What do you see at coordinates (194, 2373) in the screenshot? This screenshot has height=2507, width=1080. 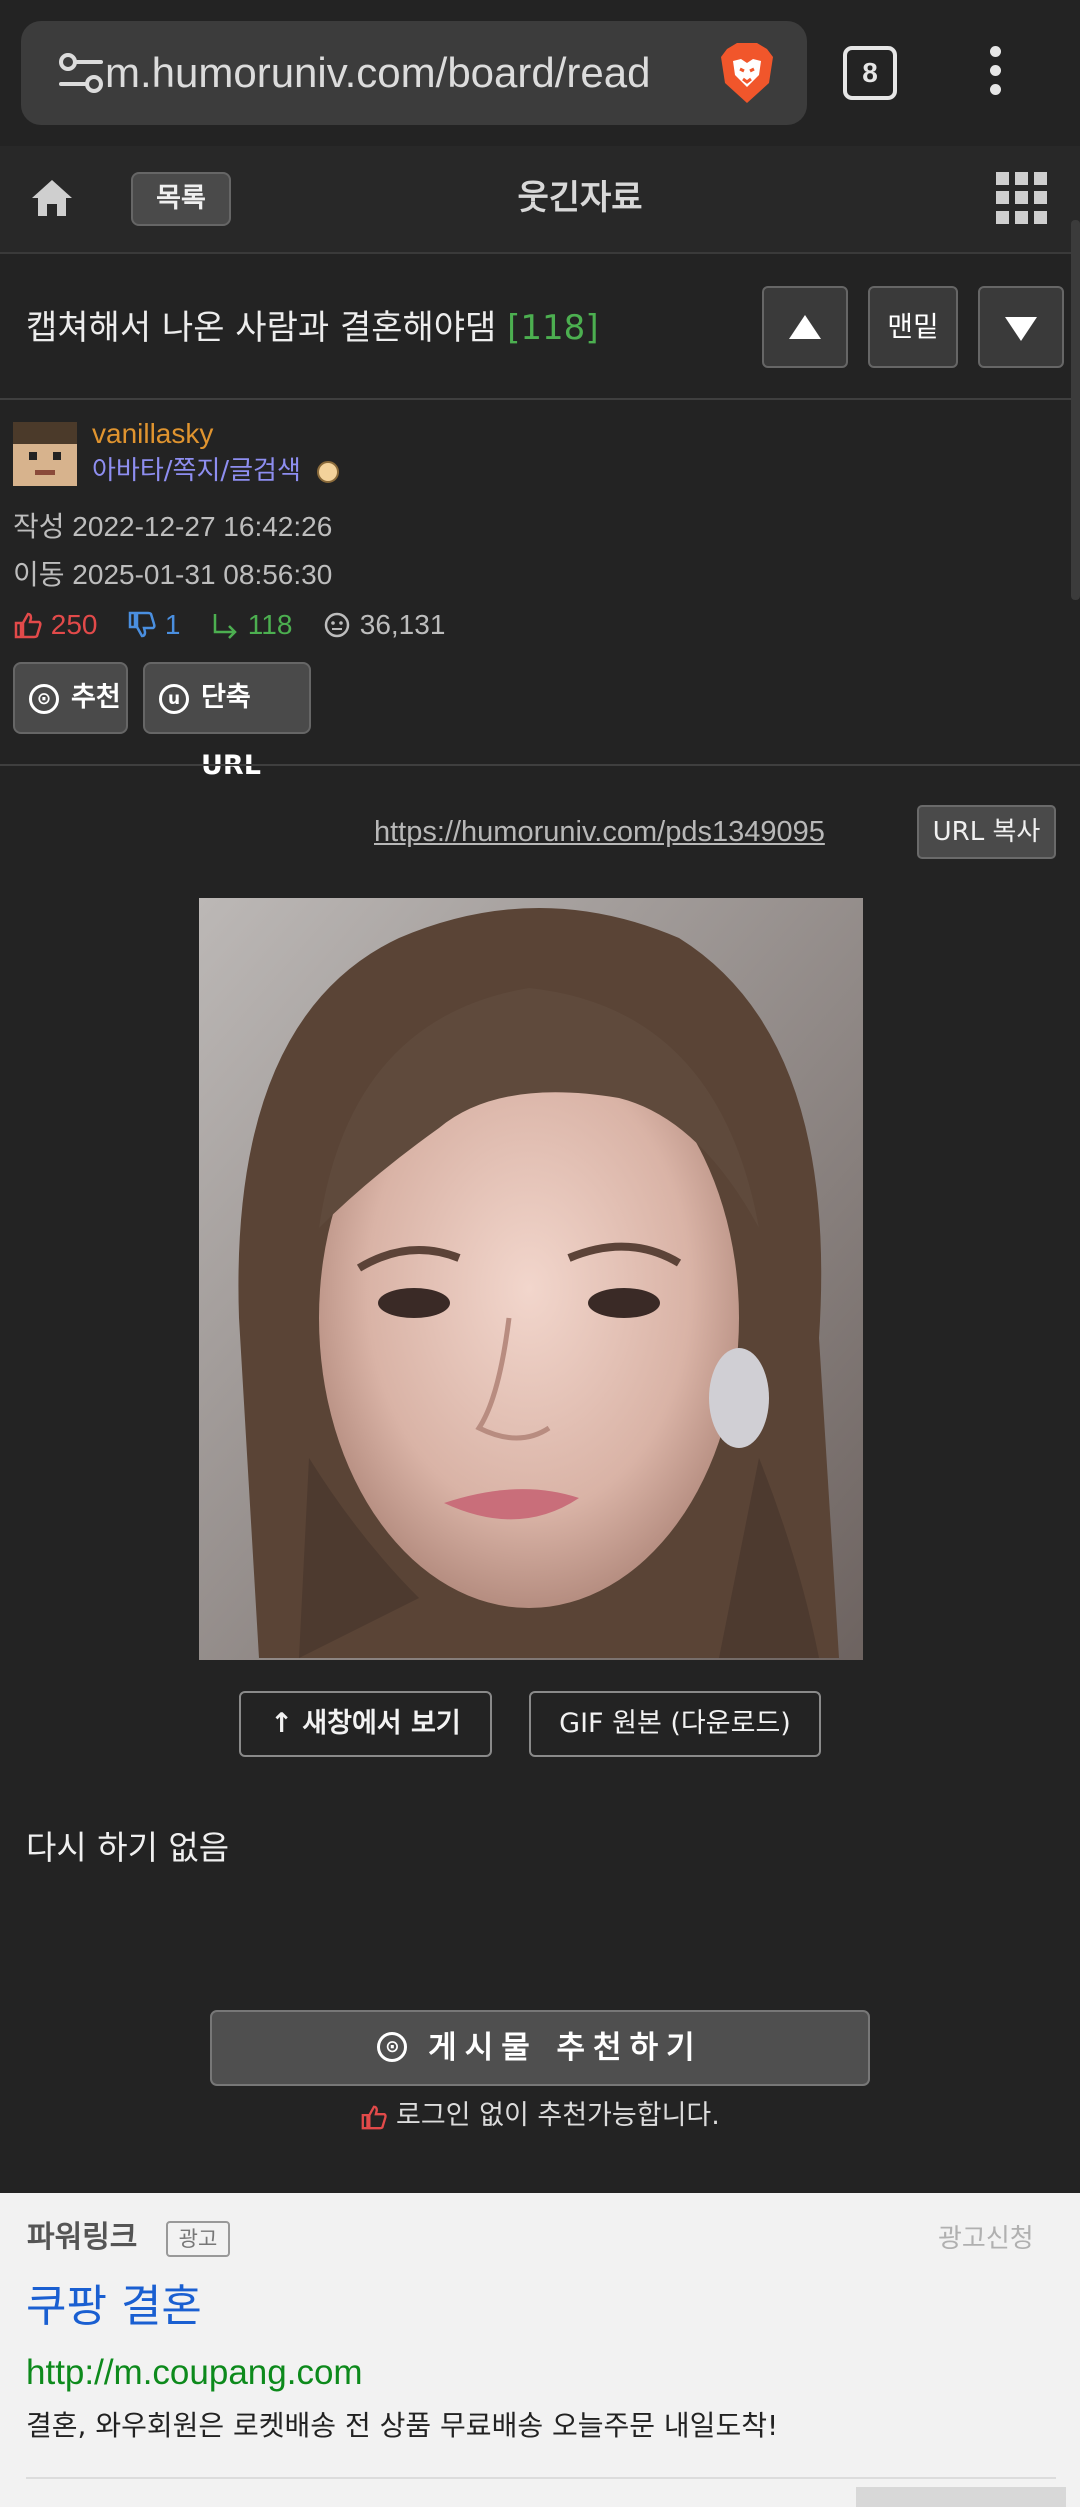 I see `ad-link: http://m.coupang.com` at bounding box center [194, 2373].